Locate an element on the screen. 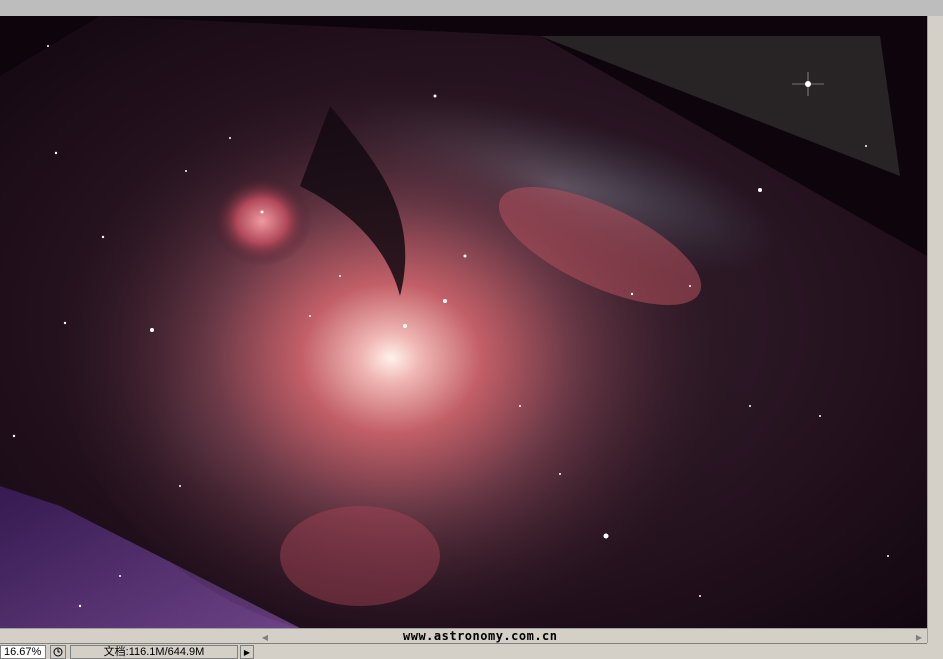  clock-icon is located at coordinates (58, 652).